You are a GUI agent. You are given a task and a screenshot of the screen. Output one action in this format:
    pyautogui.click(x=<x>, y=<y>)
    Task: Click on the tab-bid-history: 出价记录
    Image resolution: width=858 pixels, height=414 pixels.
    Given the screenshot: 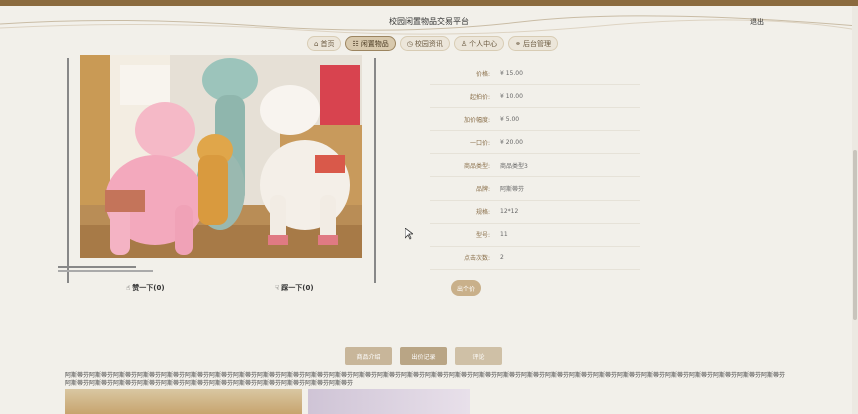 What is the action you would take?
    pyautogui.click(x=423, y=356)
    